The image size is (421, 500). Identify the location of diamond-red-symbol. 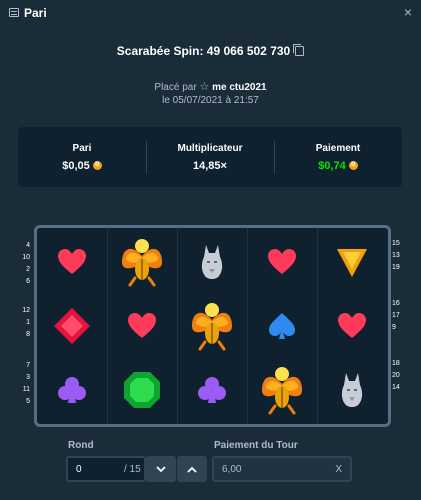
(72, 326).